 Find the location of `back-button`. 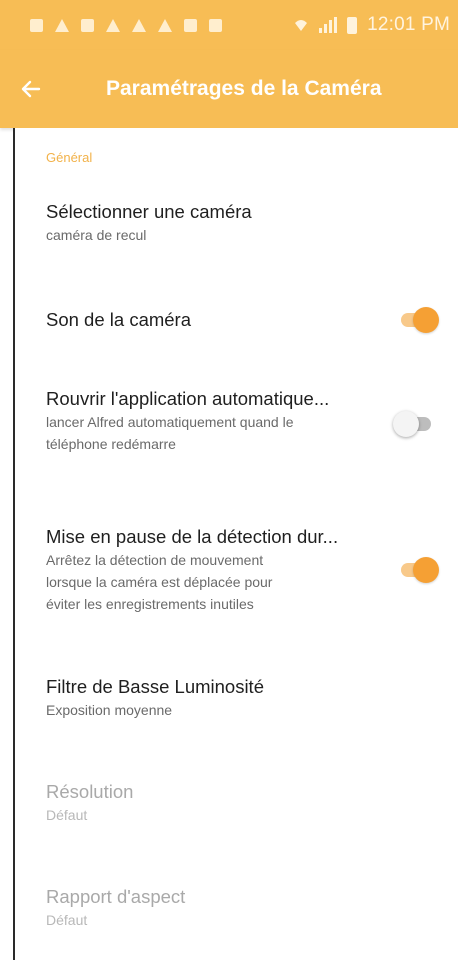

back-button is located at coordinates (31, 89).